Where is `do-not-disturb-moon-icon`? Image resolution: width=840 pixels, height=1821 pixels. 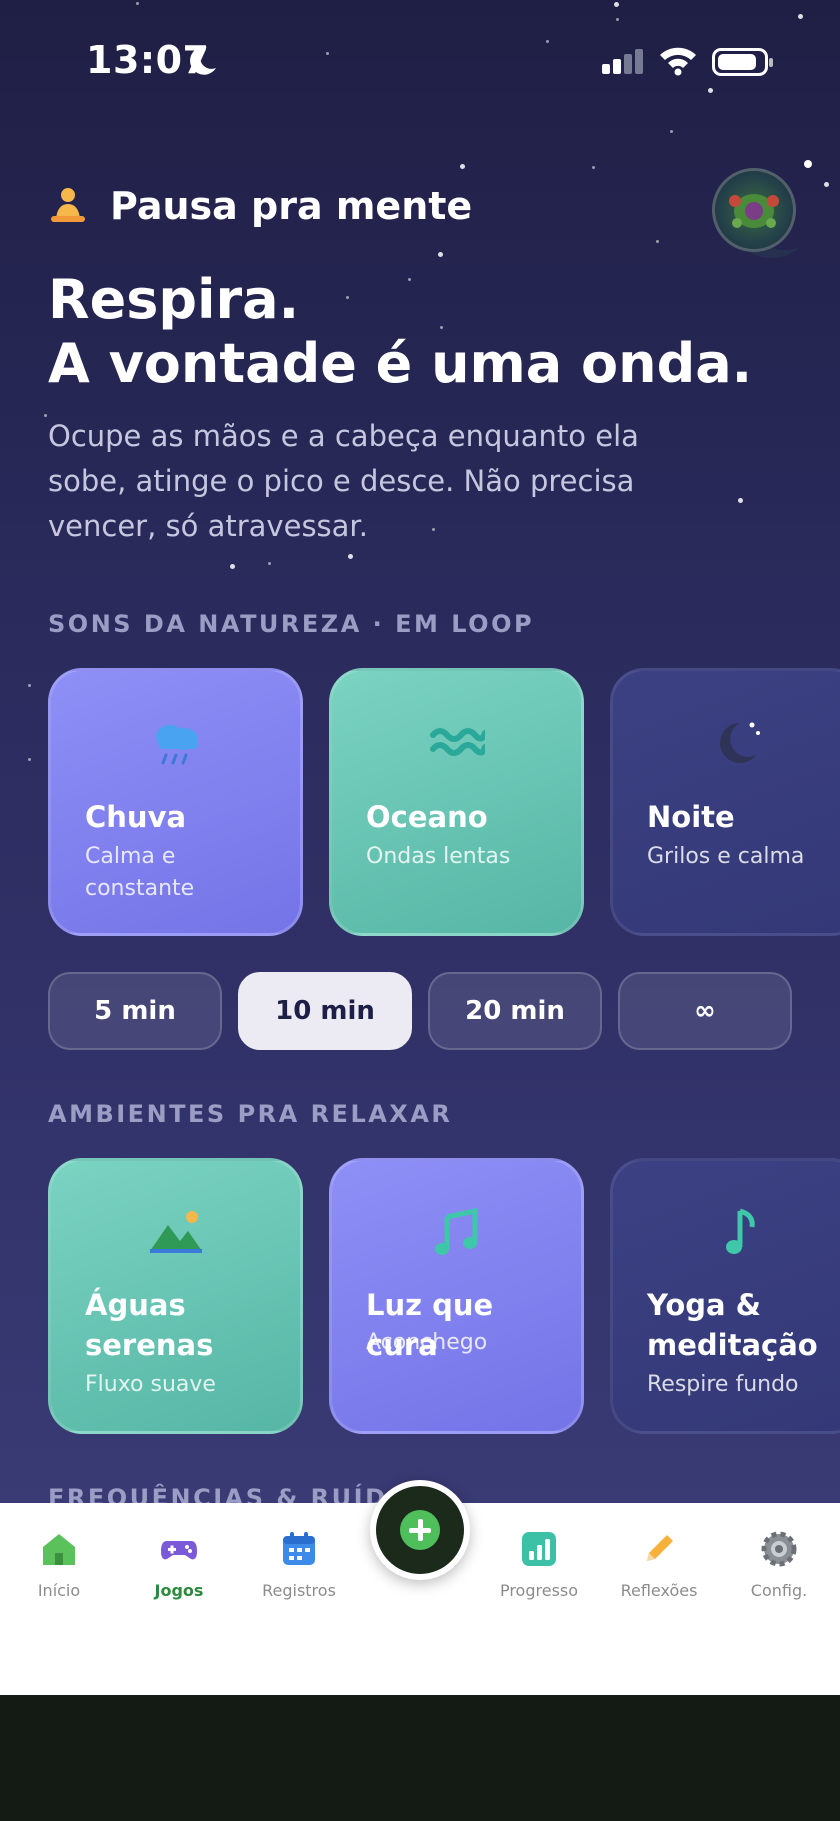
do-not-disturb-moon-icon is located at coordinates (203, 60).